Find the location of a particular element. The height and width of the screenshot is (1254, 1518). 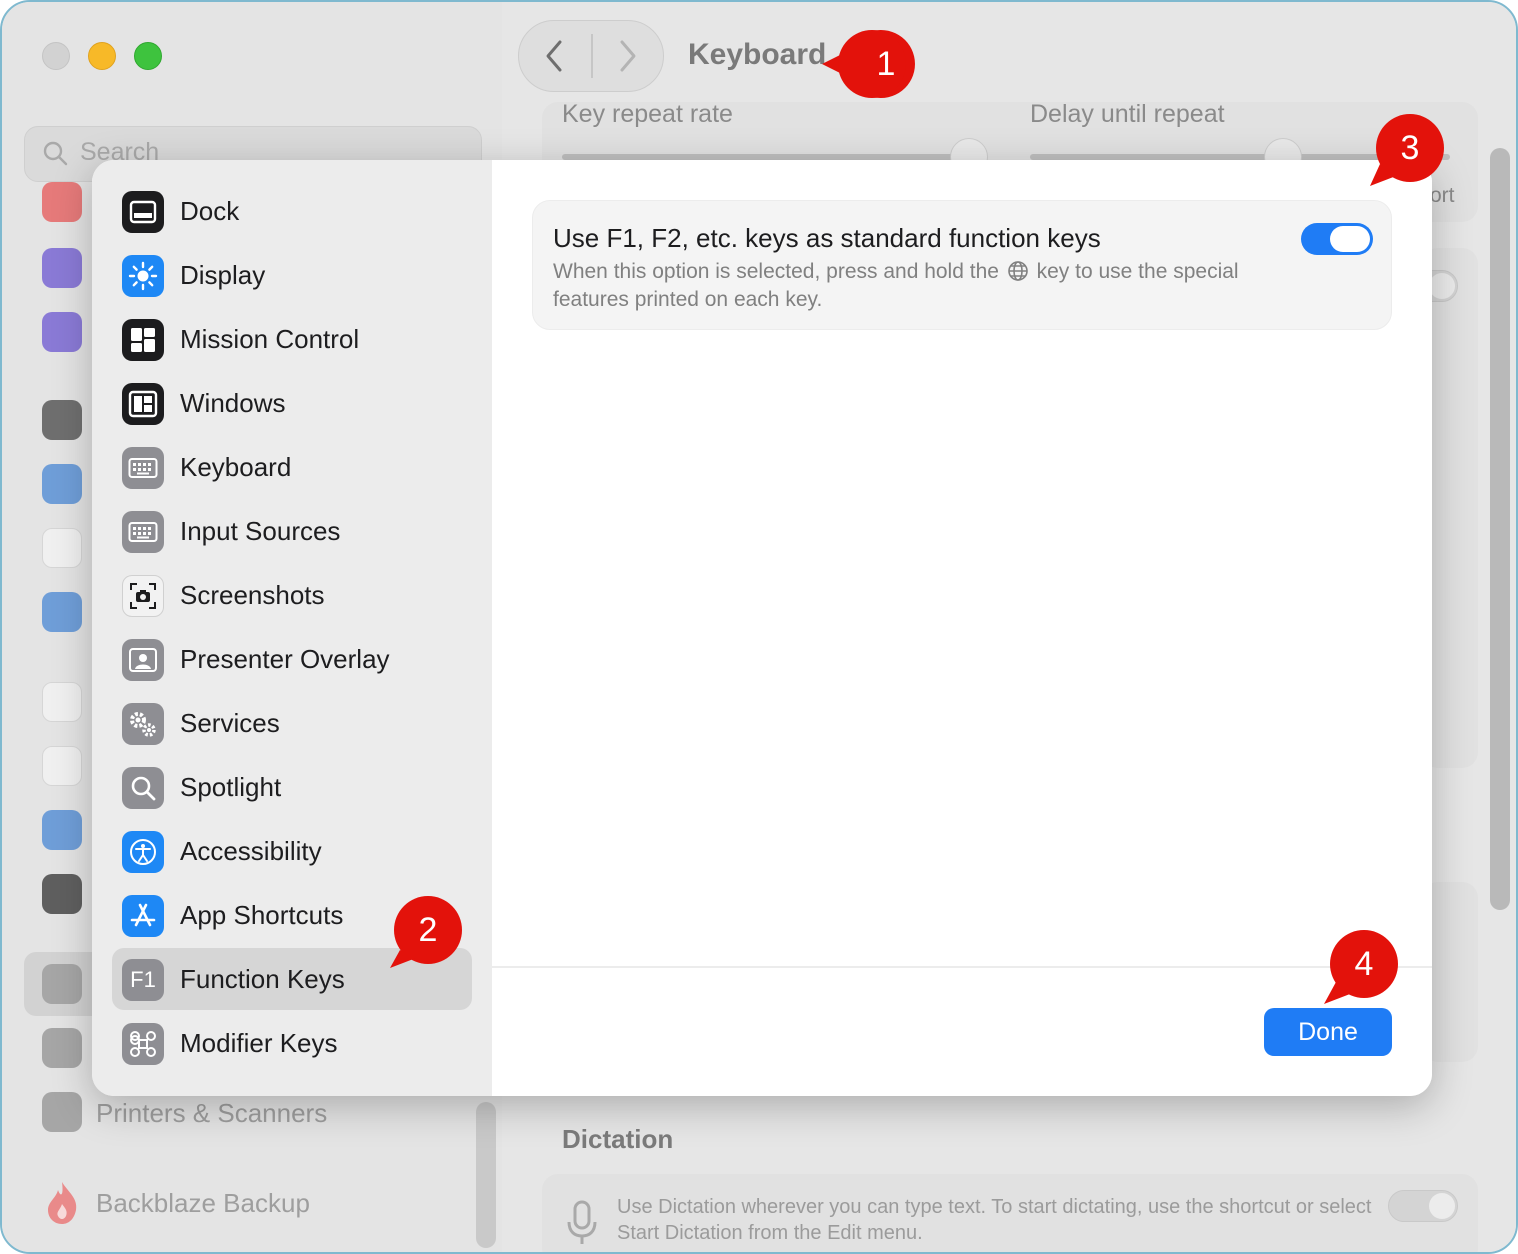

mission-control-icon is located at coordinates (143, 340).